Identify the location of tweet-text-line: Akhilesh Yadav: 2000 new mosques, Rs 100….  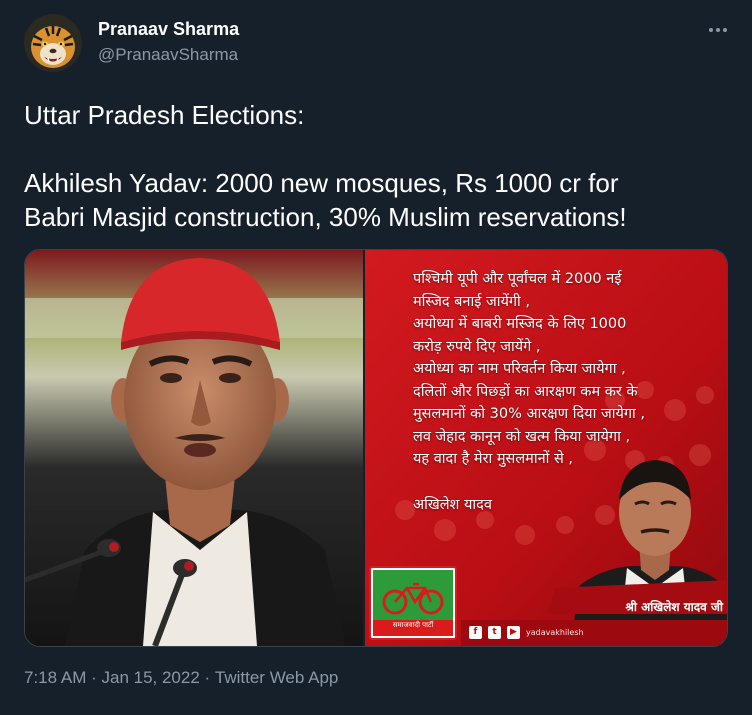
(321, 183).